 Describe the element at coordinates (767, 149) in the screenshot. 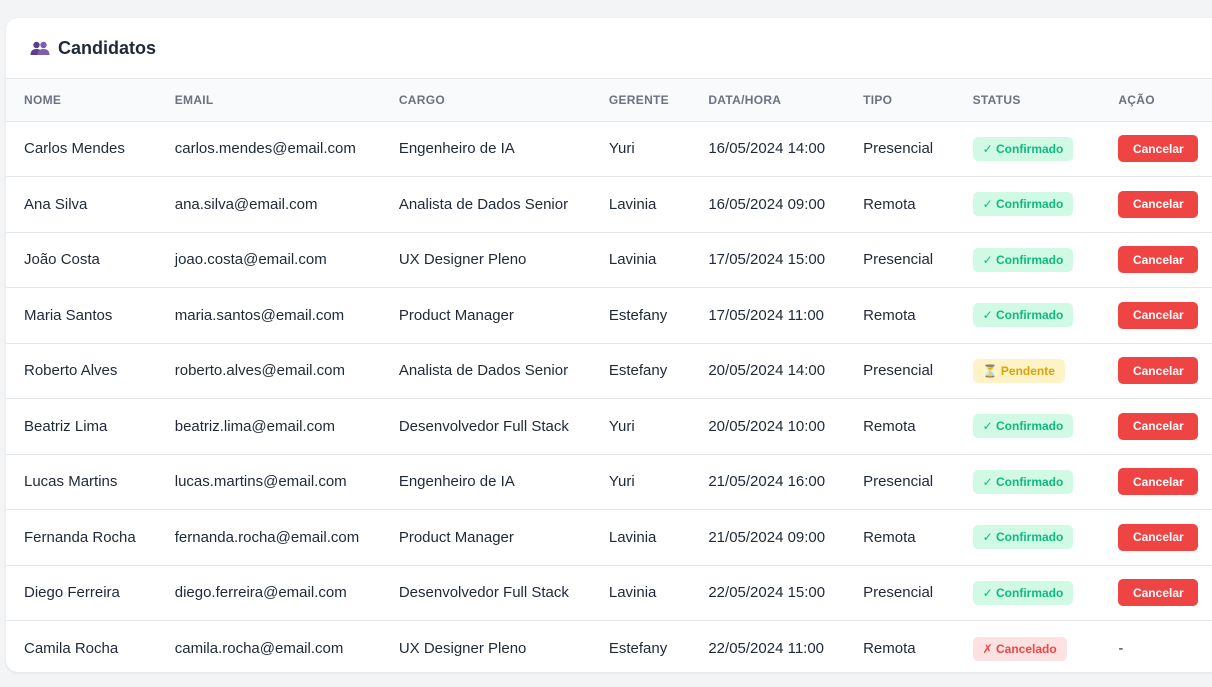

I see `cell-data-hora: 16/05/2024 14:00` at that location.